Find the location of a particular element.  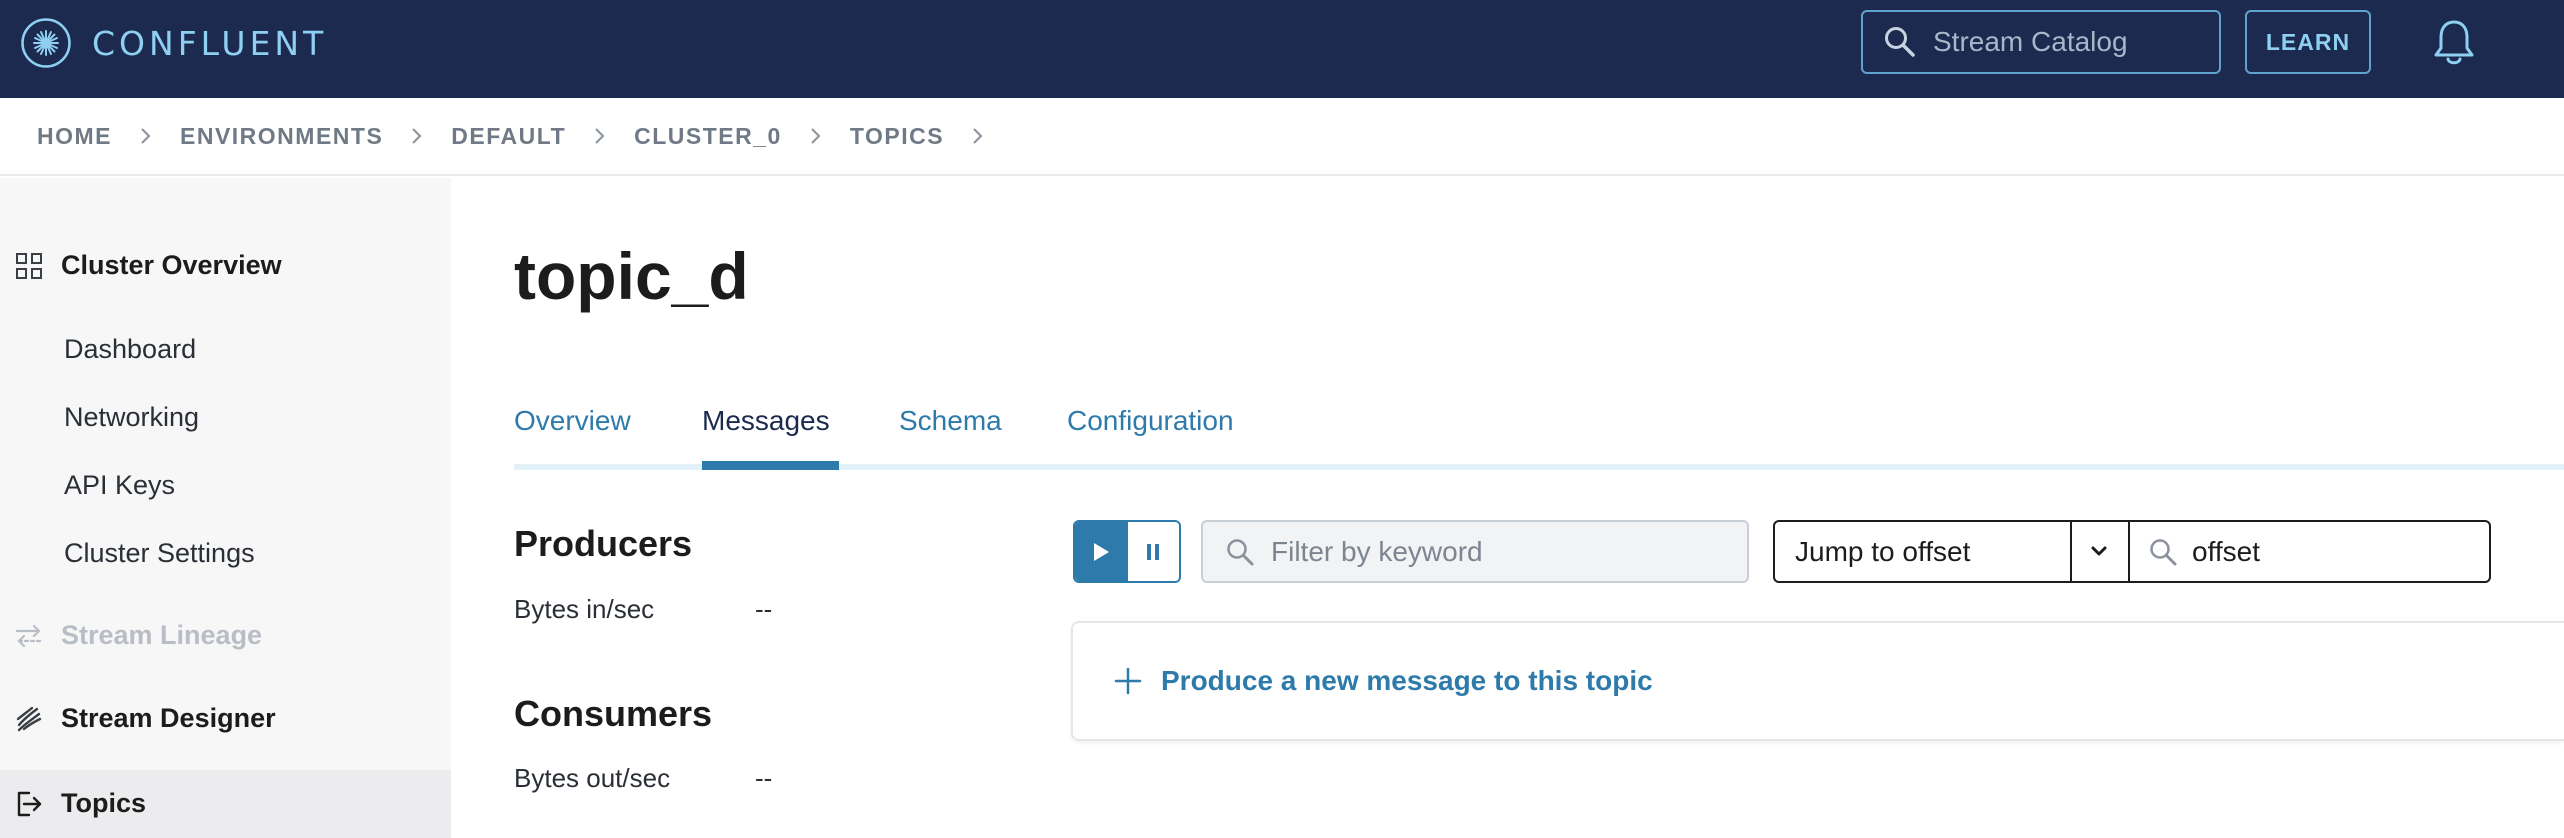

tab-schema: Schema is located at coordinates (950, 421).